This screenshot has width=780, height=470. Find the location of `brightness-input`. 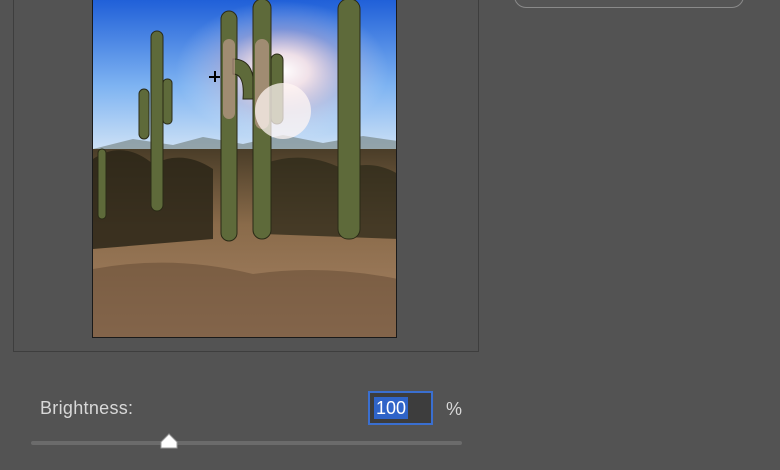

brightness-input is located at coordinates (400, 408).